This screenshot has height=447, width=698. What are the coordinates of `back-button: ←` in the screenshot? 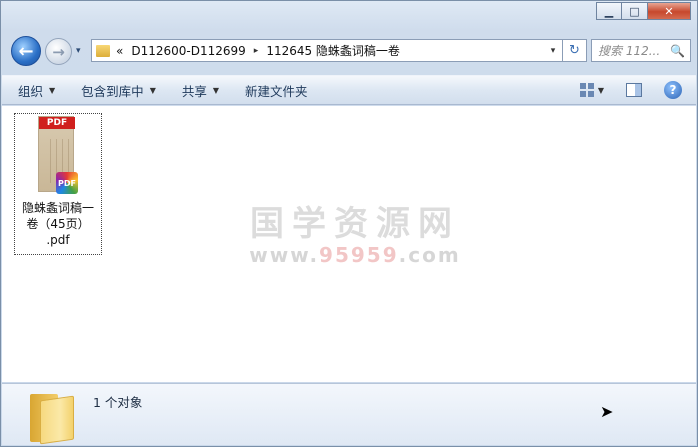 It's located at (26, 51).